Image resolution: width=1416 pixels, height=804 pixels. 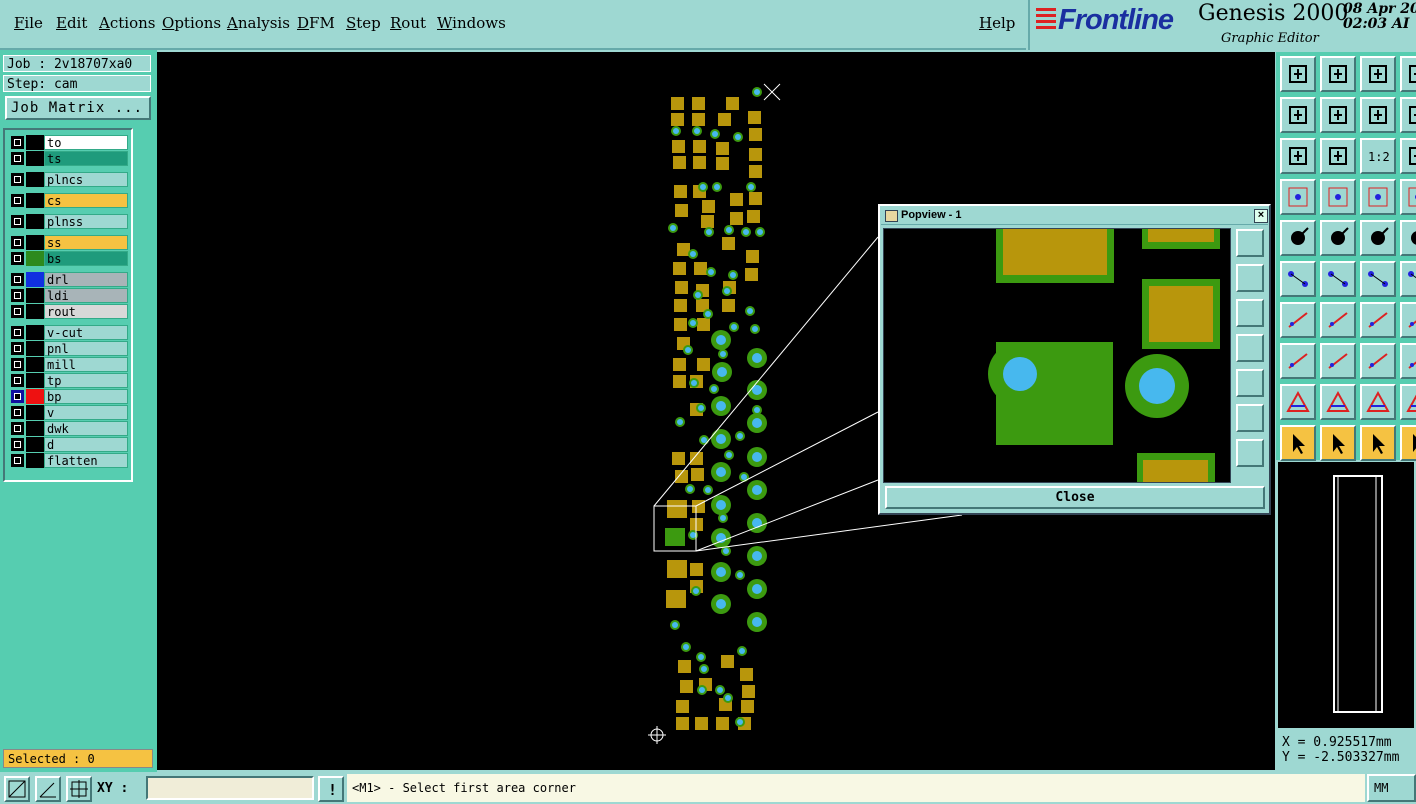 I want to click on arc-c-button, so click(x=1408, y=402).